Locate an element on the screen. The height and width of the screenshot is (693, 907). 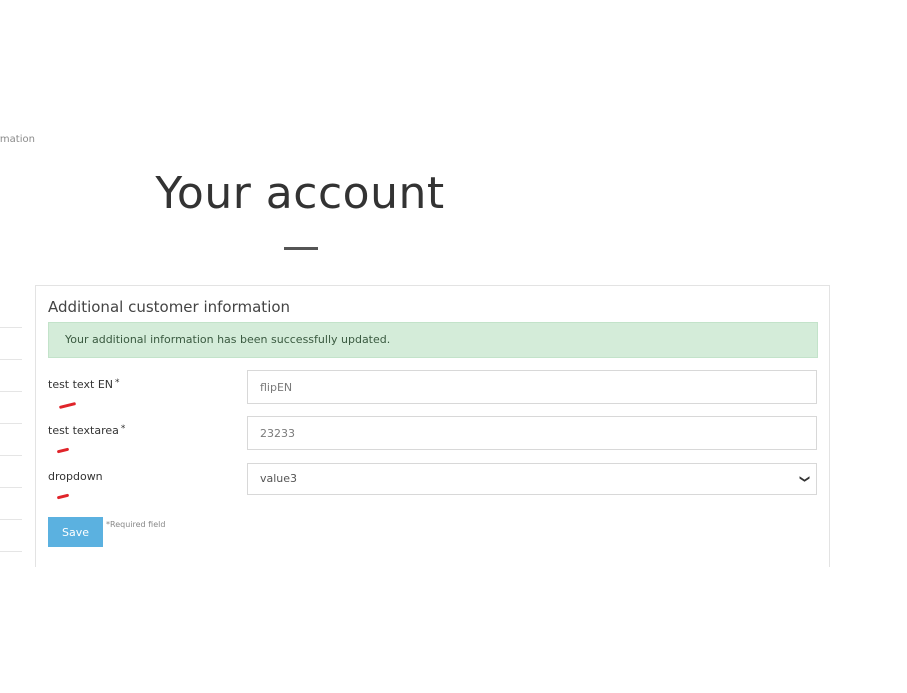
breadcrumb-current: rmation is located at coordinates (17, 139).